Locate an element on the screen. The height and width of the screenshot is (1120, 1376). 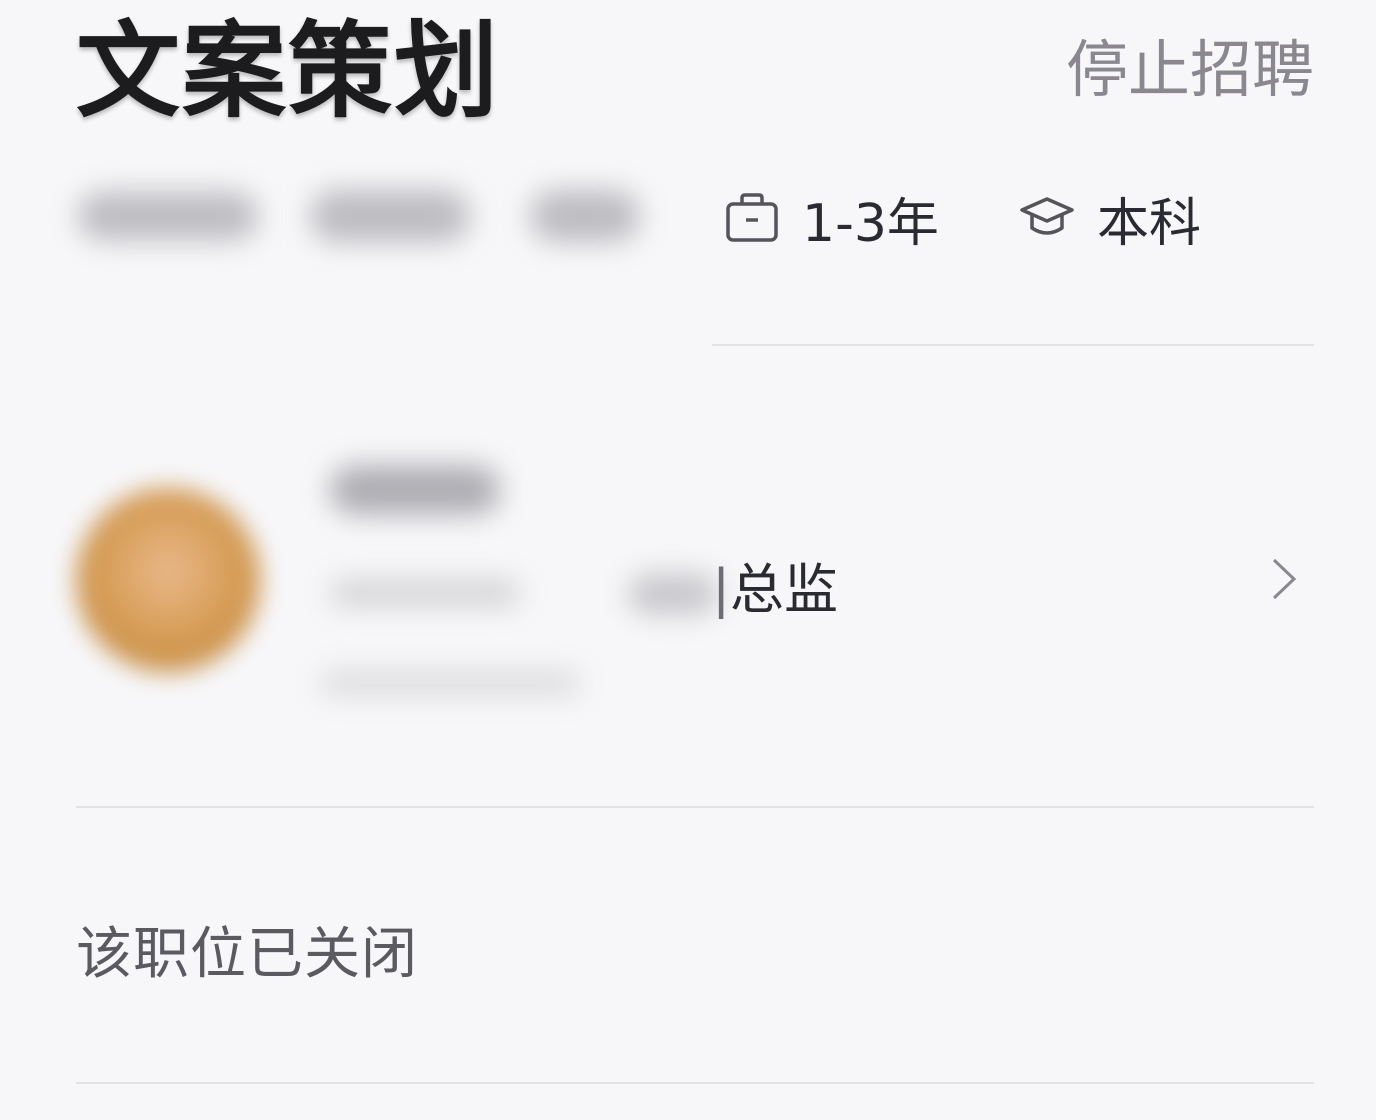
redacted-recruiter-company is located at coordinates (425, 593).